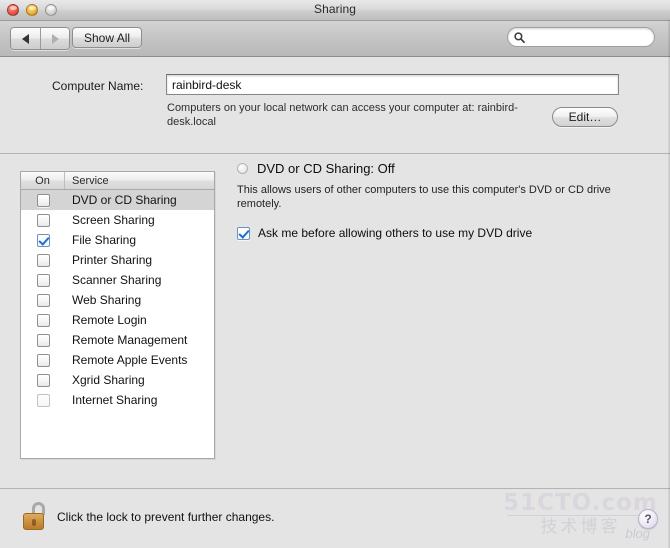  What do you see at coordinates (43, 180) in the screenshot?
I see `column-header-on: On` at bounding box center [43, 180].